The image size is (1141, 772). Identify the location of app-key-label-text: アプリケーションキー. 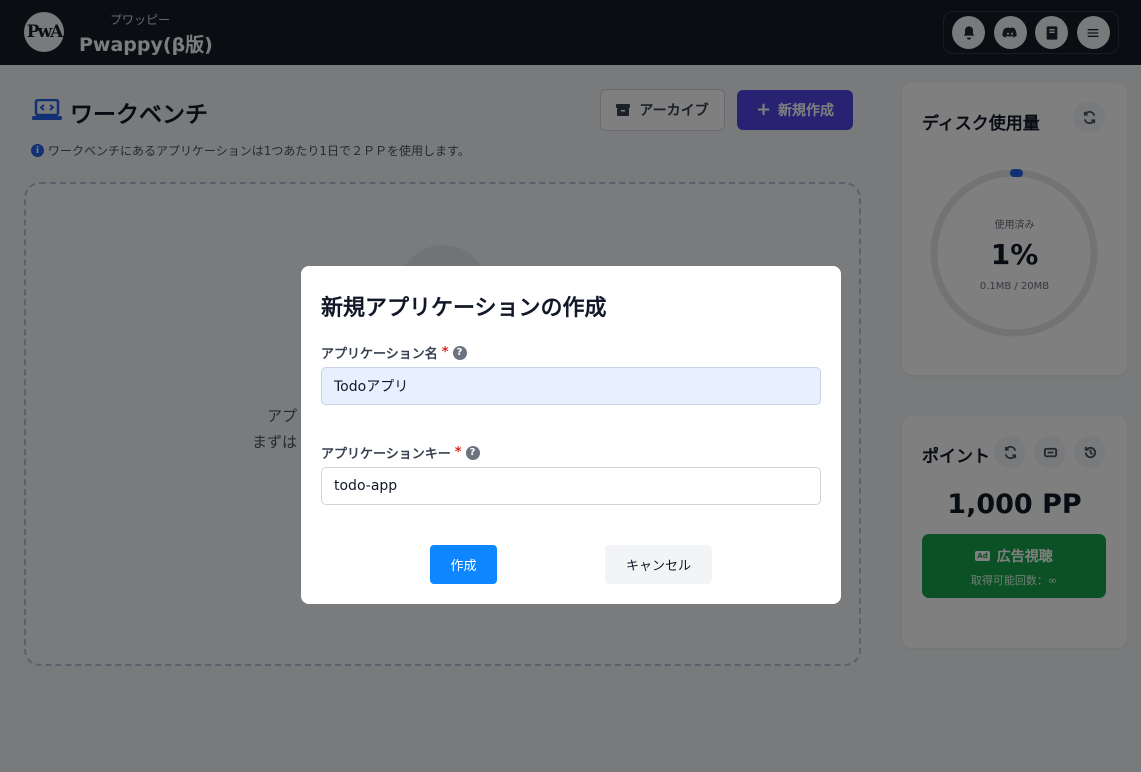
(386, 454).